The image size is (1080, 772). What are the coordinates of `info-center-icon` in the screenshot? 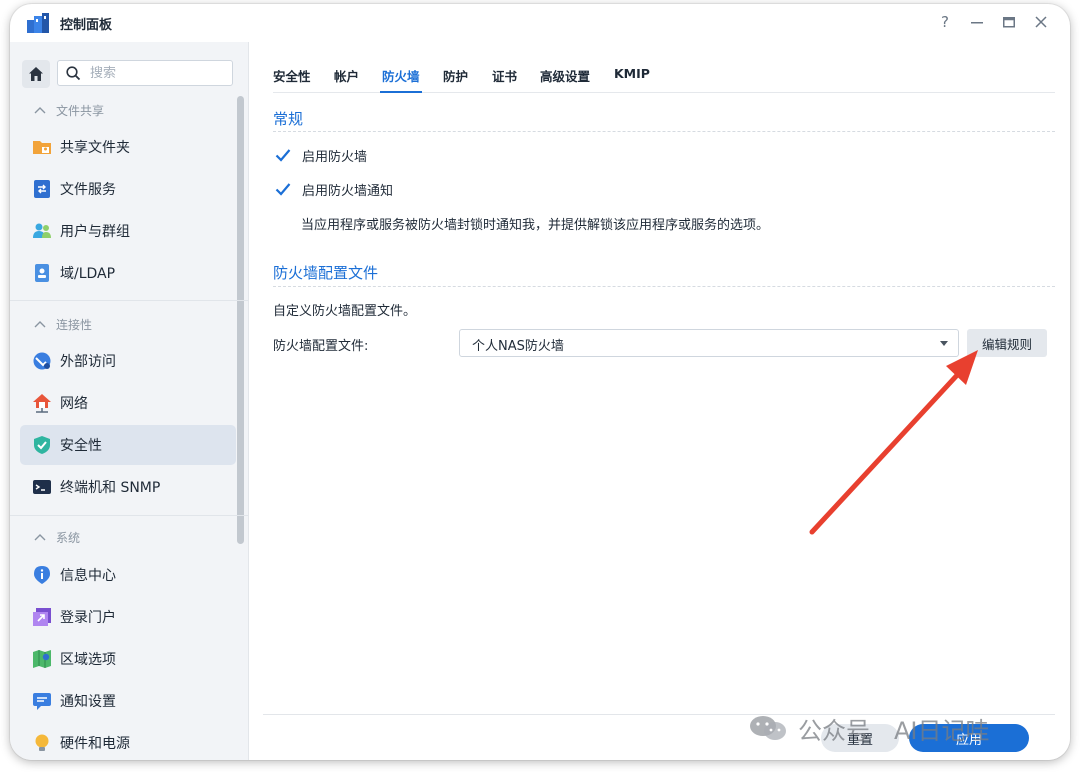 It's located at (42, 575).